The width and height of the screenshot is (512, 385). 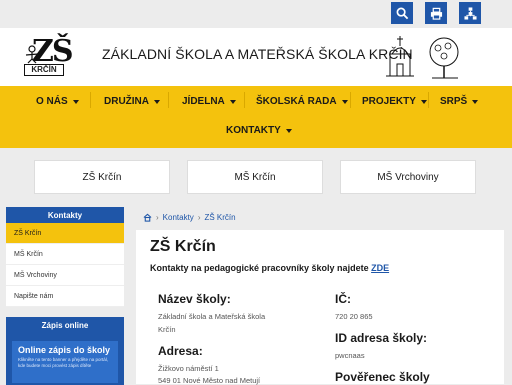 I want to click on search-icon, so click(x=402, y=13).